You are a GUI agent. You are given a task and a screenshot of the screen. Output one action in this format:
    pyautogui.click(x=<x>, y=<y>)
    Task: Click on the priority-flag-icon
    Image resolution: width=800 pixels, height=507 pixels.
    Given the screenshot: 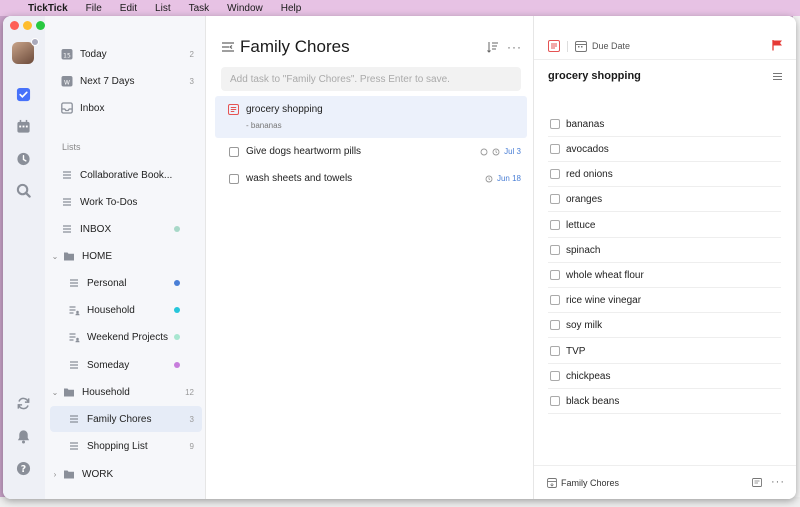 What is the action you would take?
    pyautogui.click(x=777, y=45)
    